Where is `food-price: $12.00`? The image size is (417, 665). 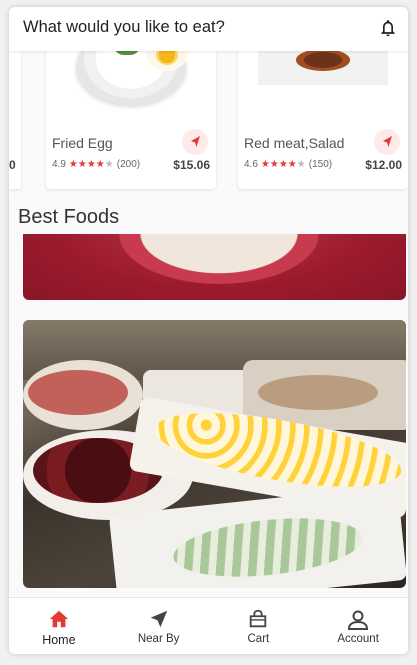 food-price: $12.00 is located at coordinates (383, 165).